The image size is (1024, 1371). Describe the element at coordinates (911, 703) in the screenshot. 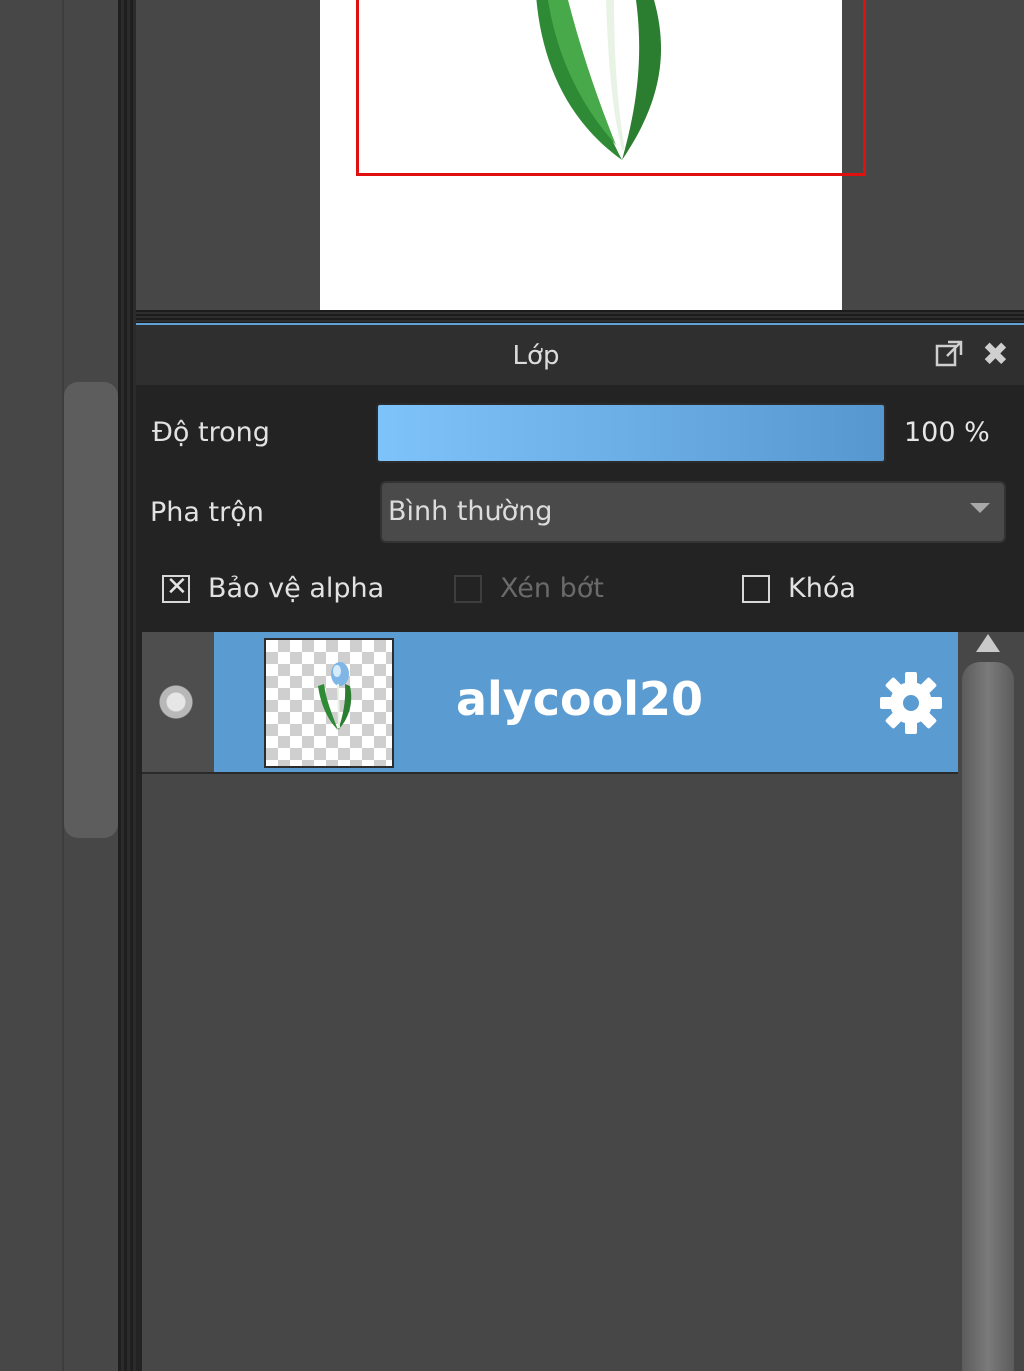

I see `gear-icon` at that location.